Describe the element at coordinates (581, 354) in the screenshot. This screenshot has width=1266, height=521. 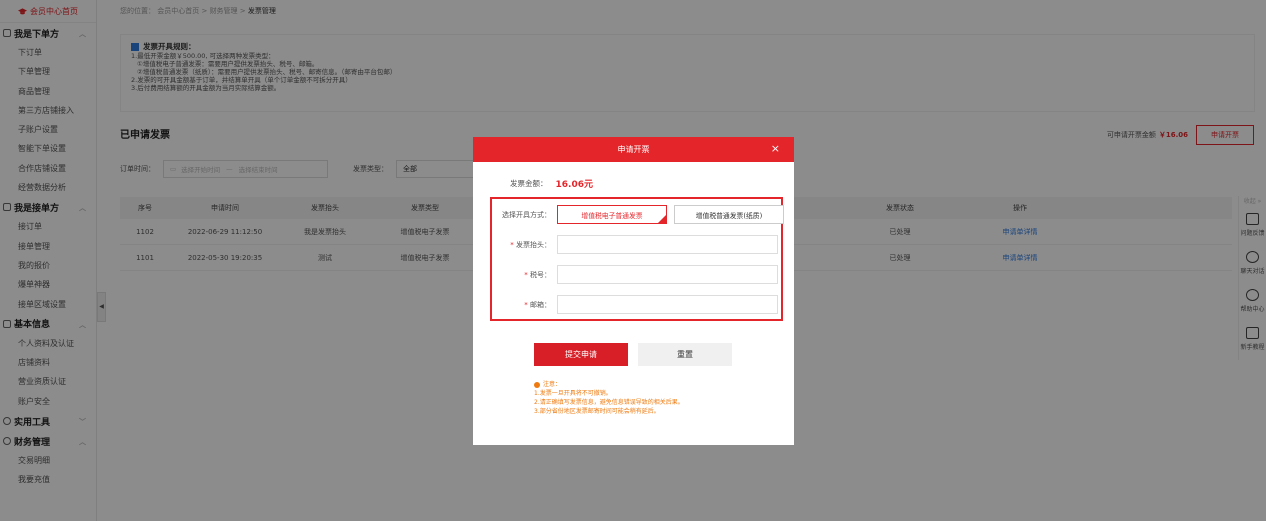
I see `submit-button: 提交申请` at that location.